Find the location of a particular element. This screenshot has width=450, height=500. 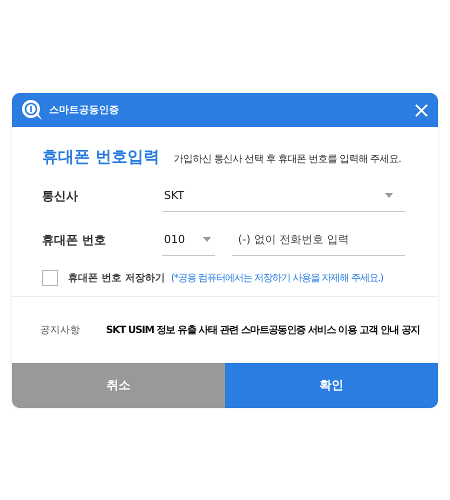

window-title: 스마트공동인증 is located at coordinates (84, 110).